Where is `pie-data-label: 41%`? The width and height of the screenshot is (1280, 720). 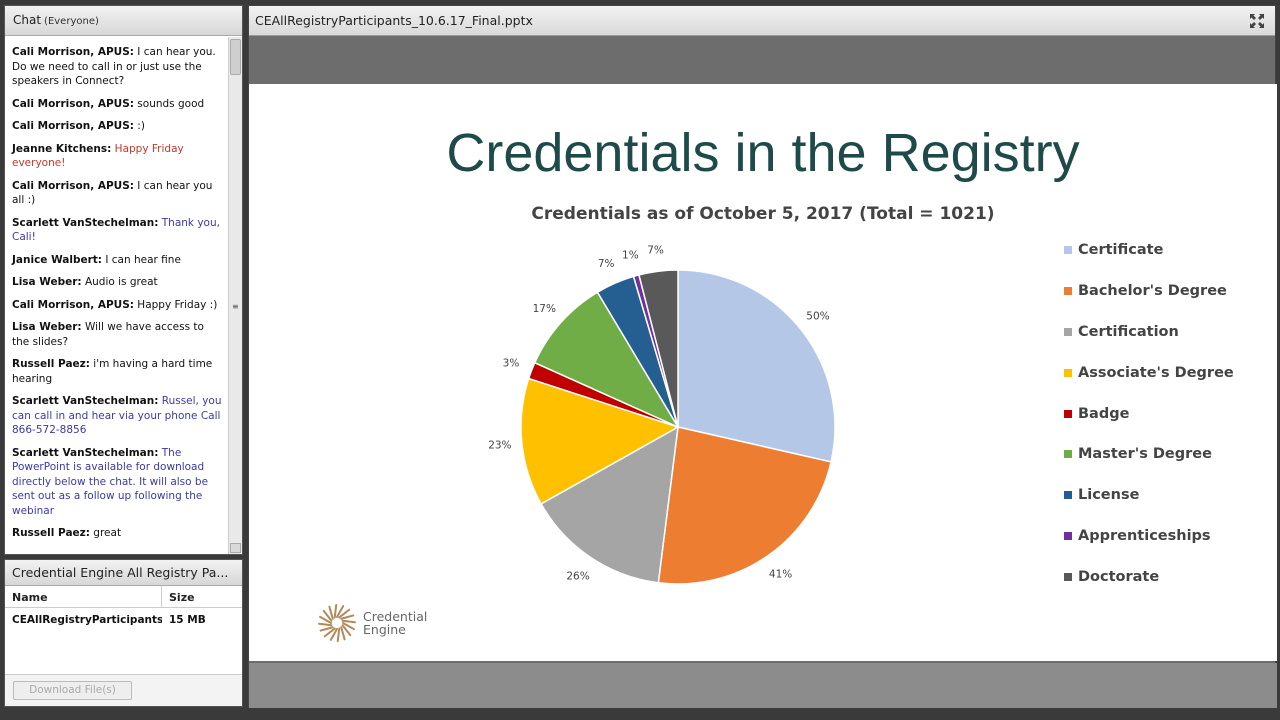 pie-data-label: 41% is located at coordinates (780, 575).